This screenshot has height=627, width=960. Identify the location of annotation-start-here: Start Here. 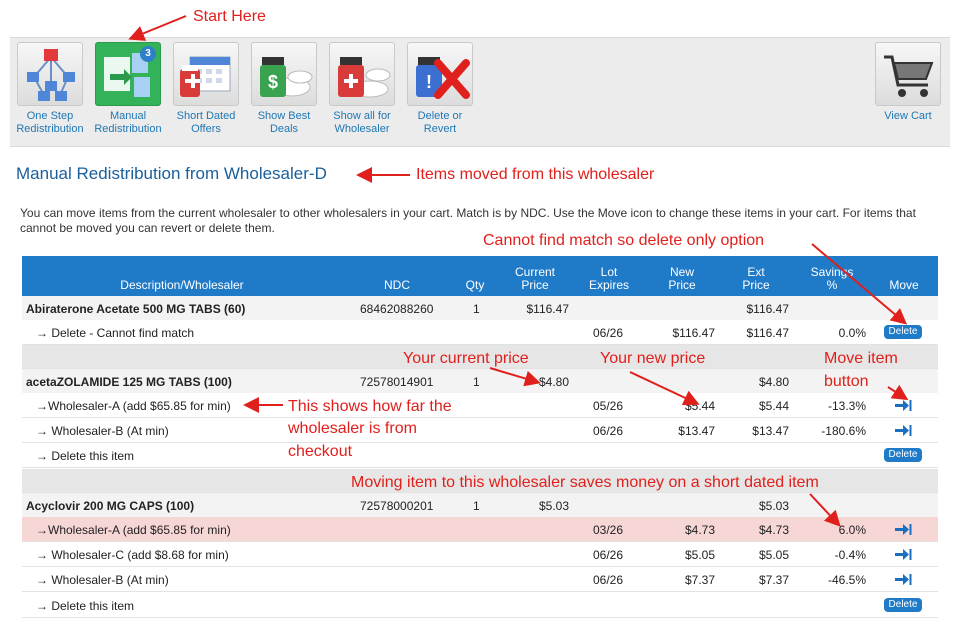
(229, 16).